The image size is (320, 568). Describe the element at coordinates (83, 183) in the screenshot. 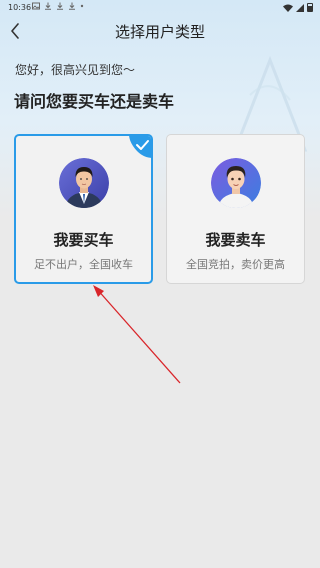

I see `businessman-avatar-icon` at that location.